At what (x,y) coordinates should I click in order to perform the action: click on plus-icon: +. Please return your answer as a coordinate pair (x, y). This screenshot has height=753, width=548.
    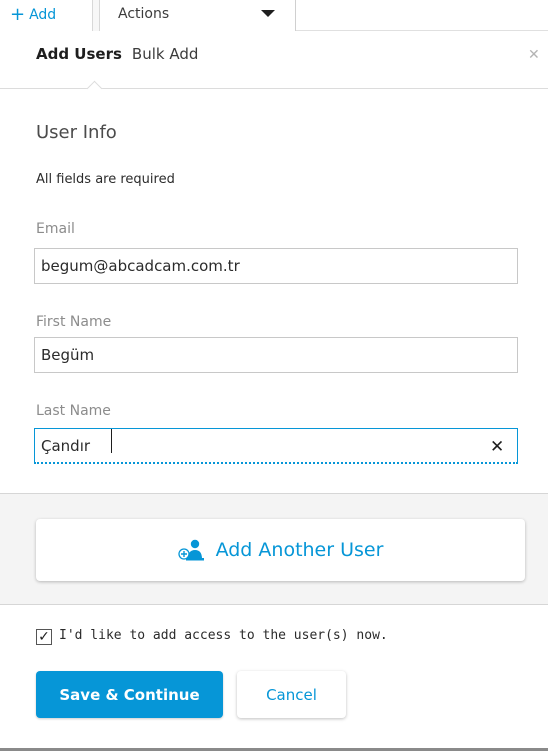
    Looking at the image, I should click on (18, 14).